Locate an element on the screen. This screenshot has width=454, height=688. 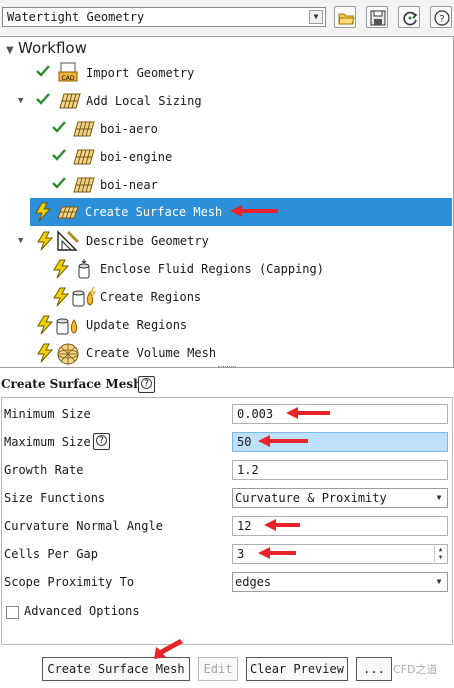
max-size-help-button: ? is located at coordinates (101, 441).